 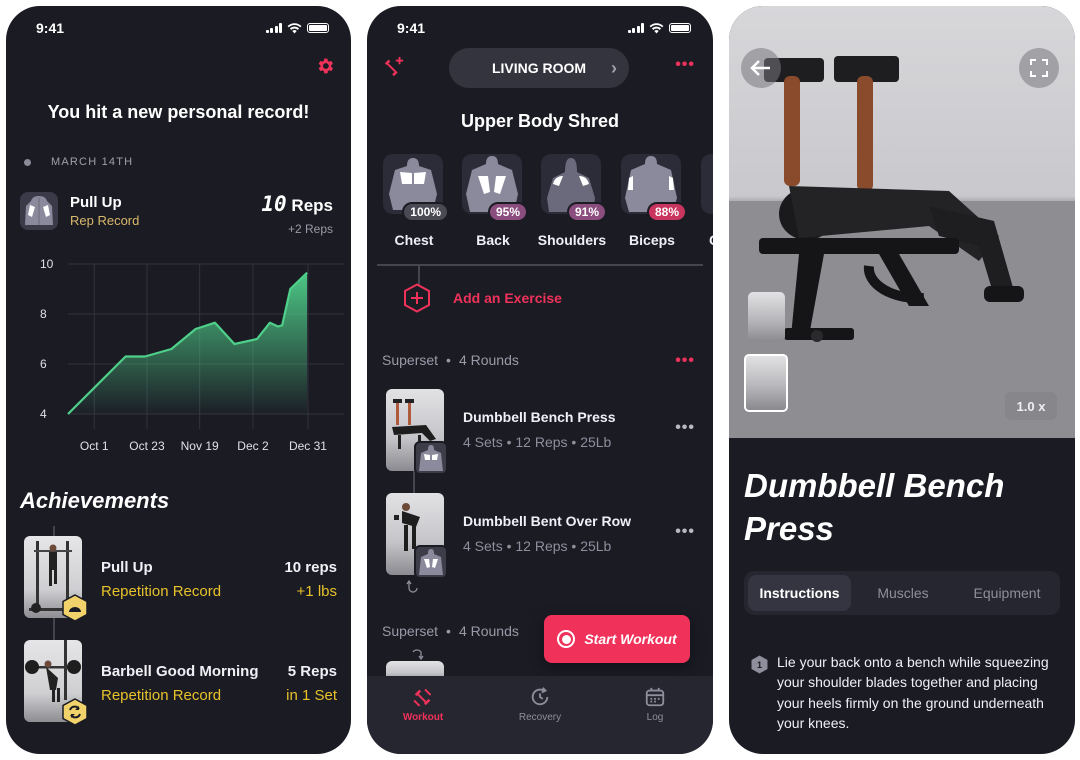 I want to click on muscle-card-back: 95% Back, so click(x=495, y=201).